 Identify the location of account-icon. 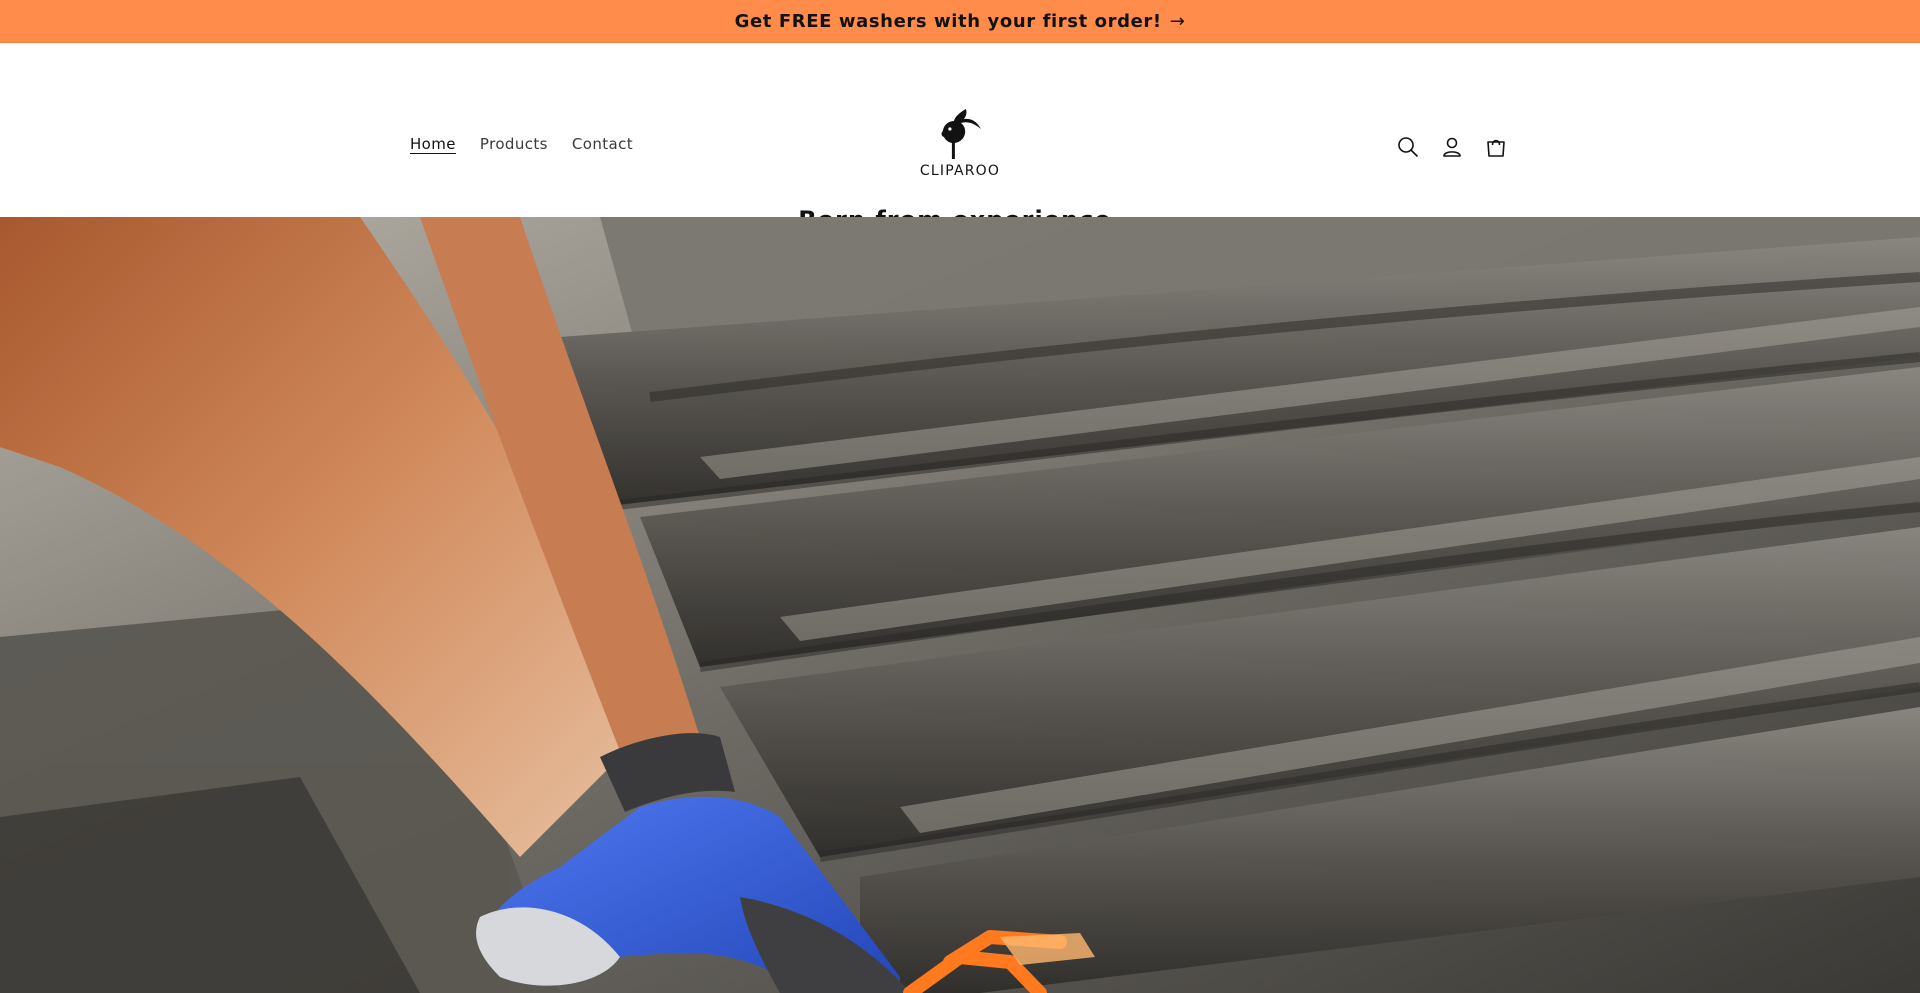
(1452, 147).